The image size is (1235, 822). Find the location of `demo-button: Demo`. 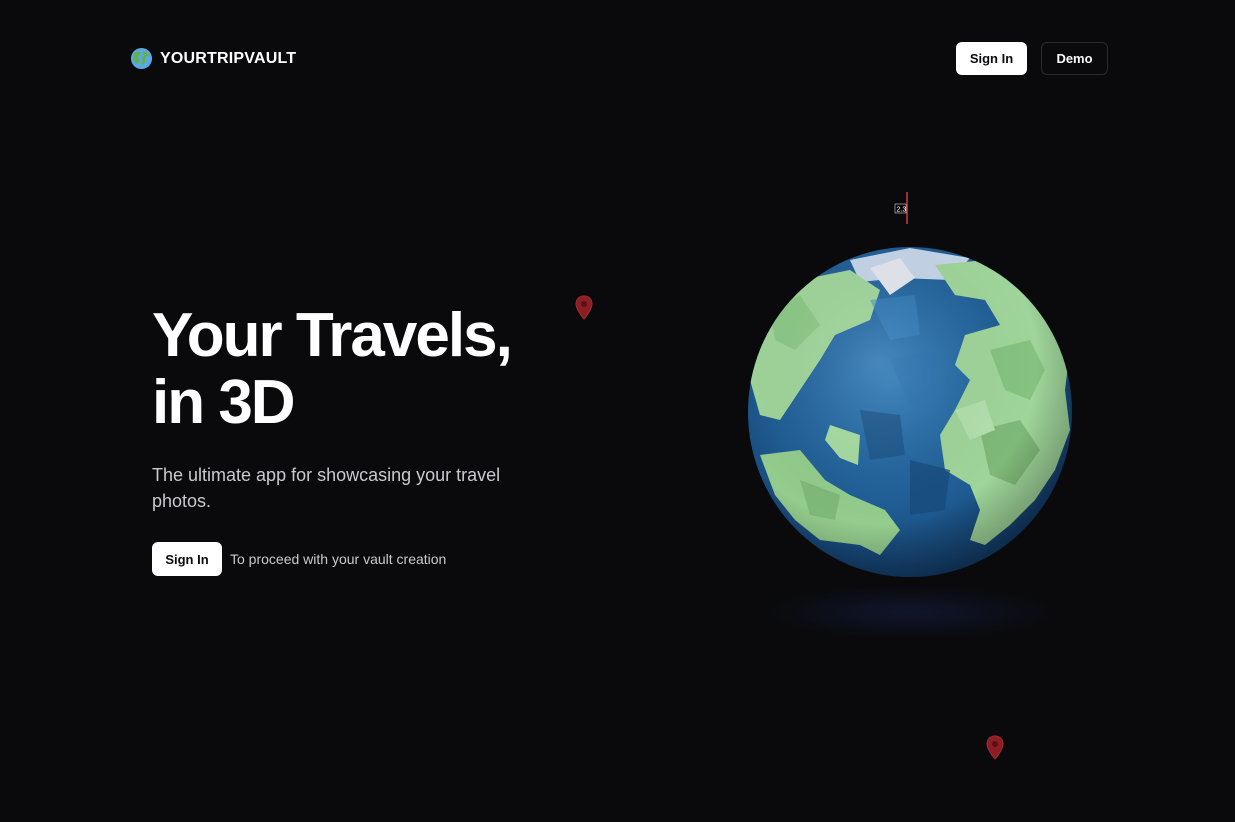

demo-button: Demo is located at coordinates (1074, 58).